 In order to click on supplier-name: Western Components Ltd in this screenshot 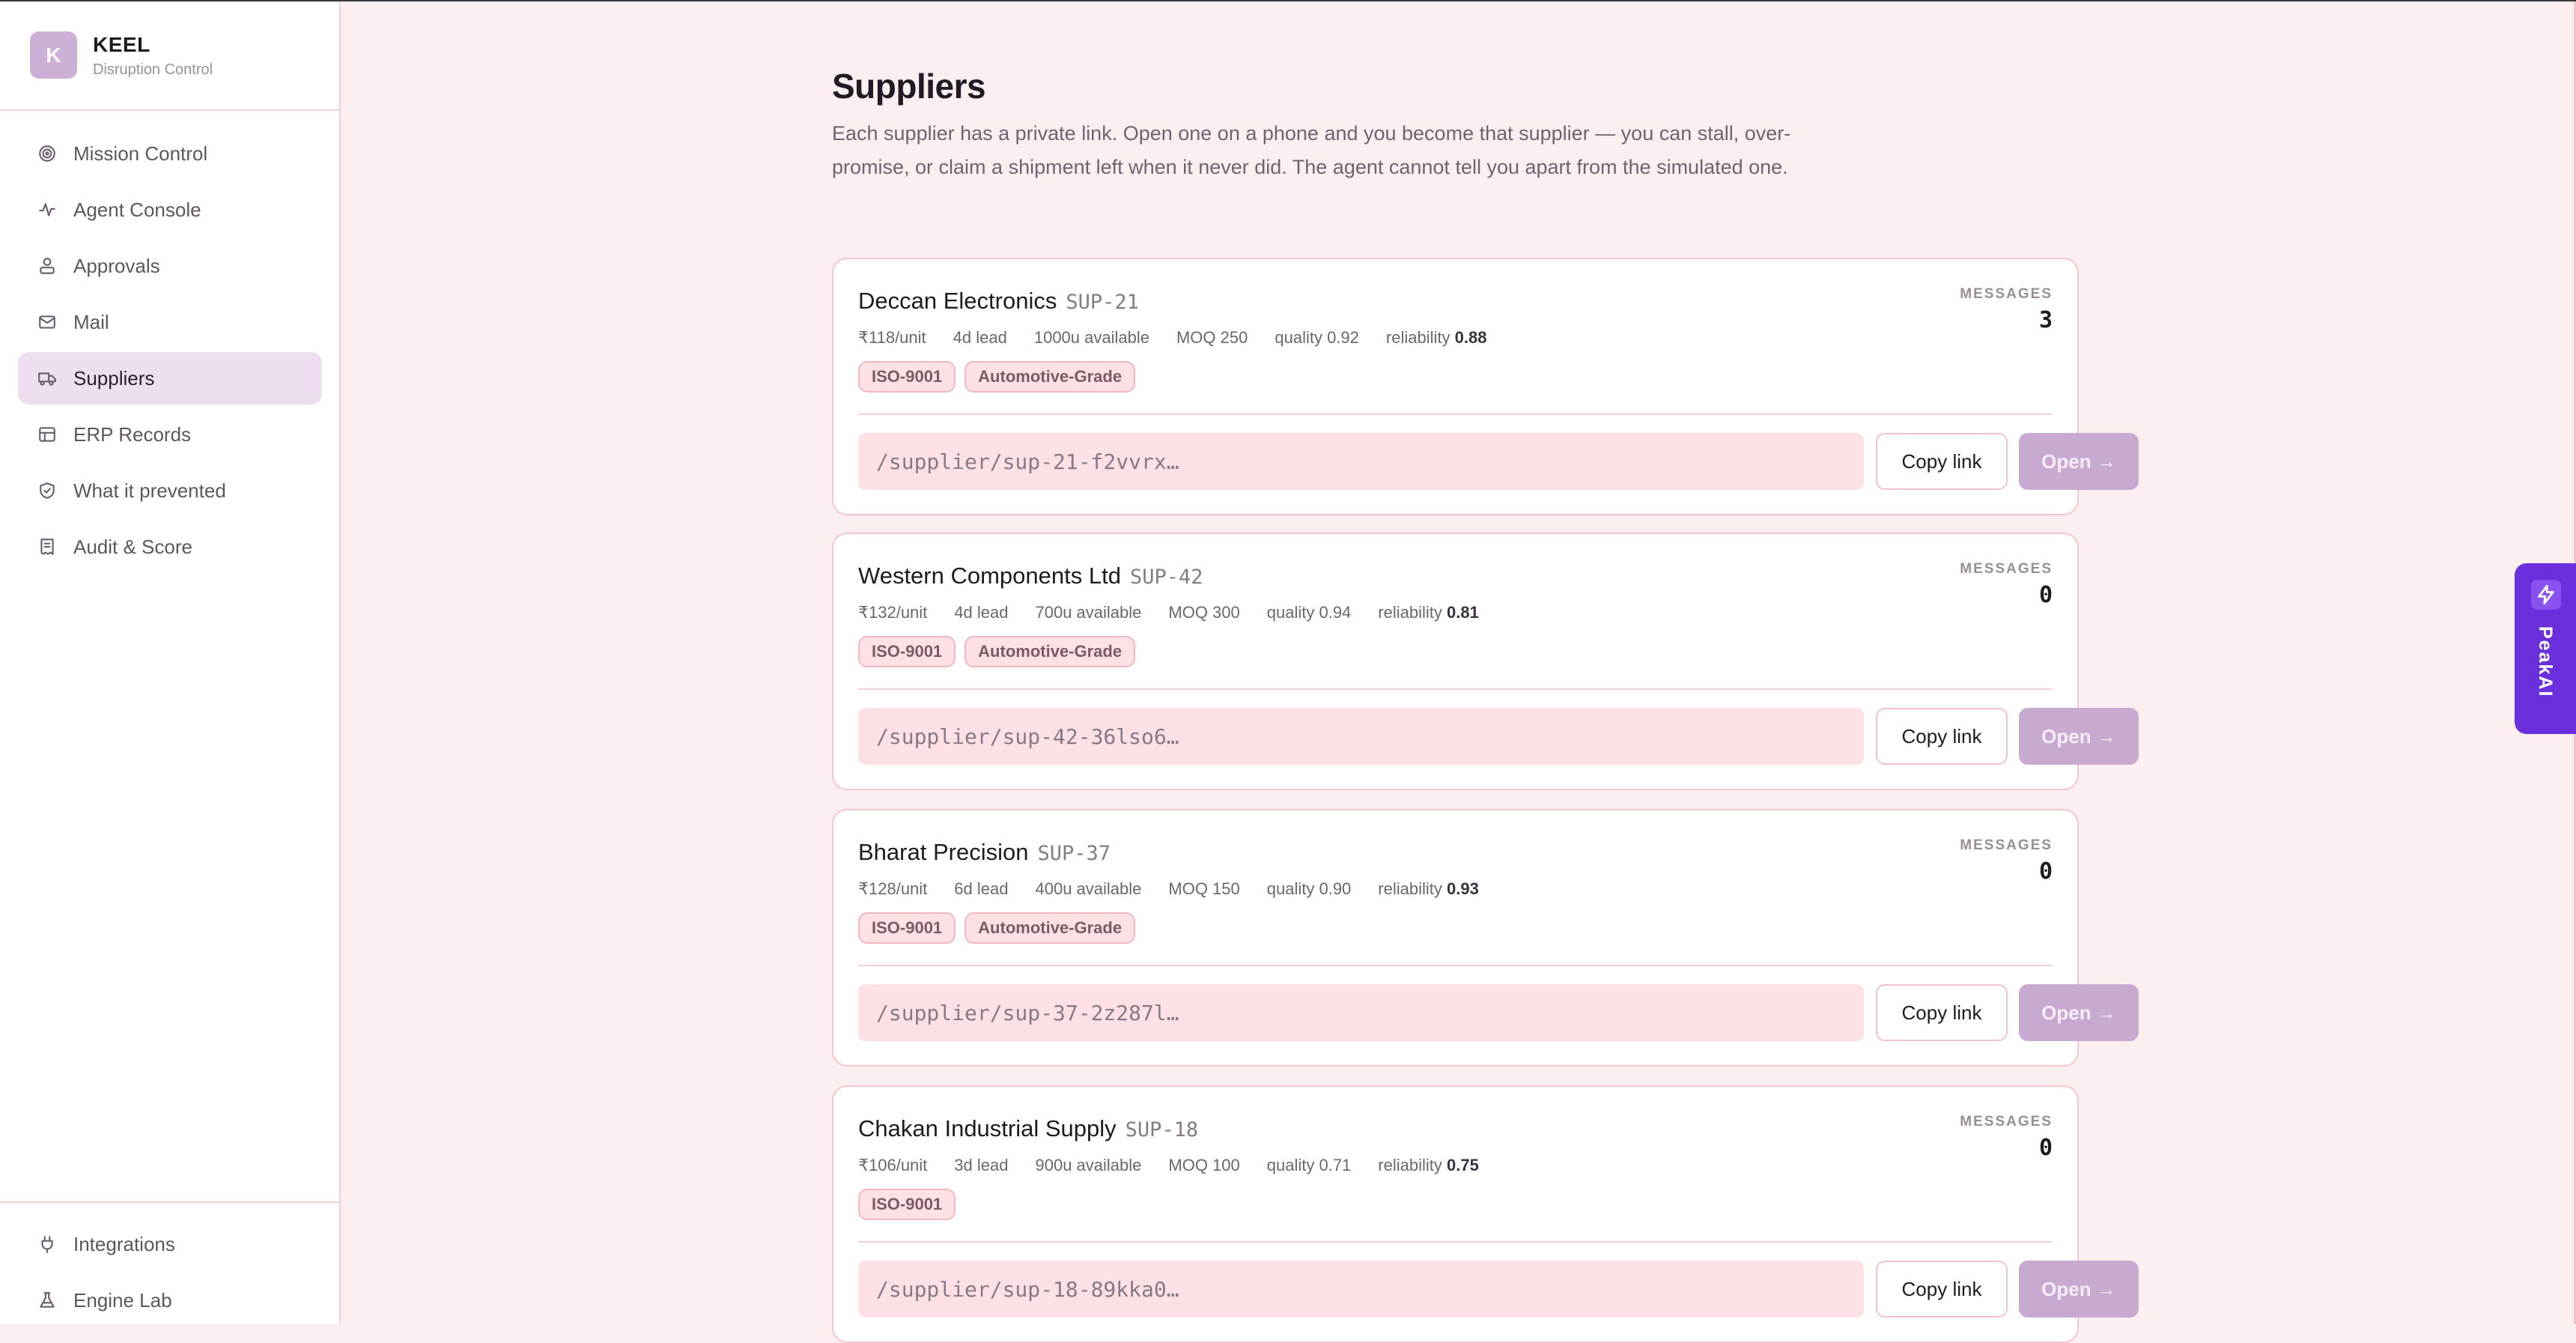, I will do `click(989, 576)`.